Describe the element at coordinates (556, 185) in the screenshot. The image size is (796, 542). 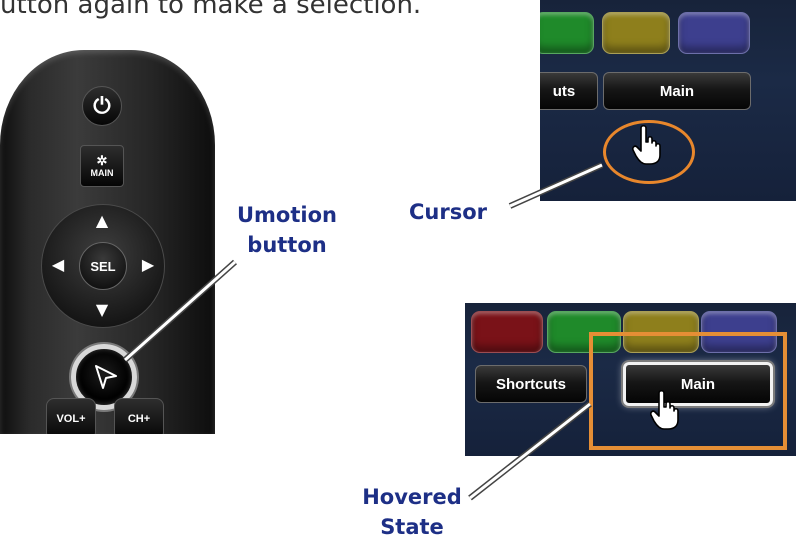
I see `cursor-leader-line` at that location.